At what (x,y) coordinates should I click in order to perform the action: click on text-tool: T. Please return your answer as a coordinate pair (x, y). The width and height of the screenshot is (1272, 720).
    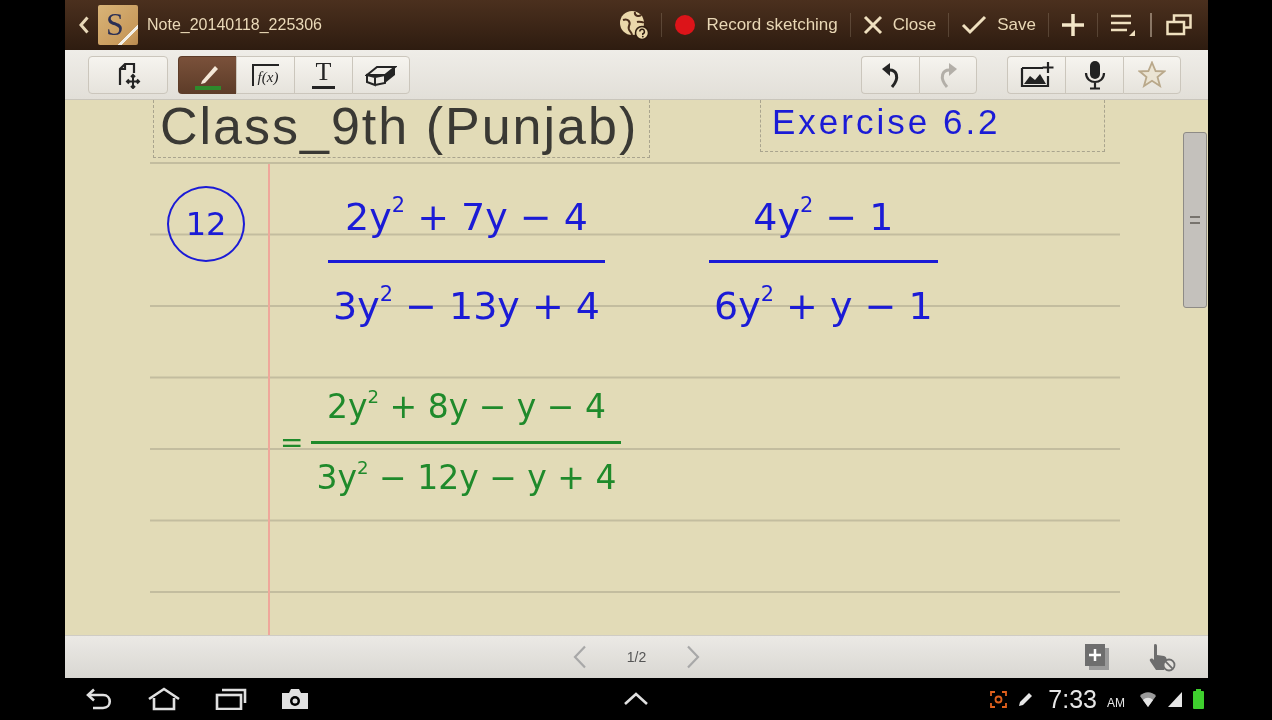
    Looking at the image, I should click on (323, 74).